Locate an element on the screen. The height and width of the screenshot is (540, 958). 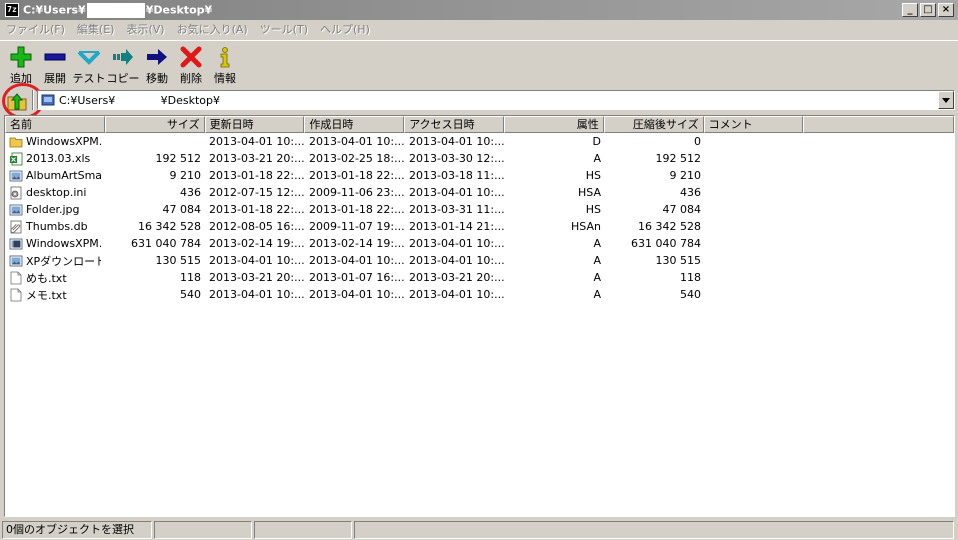
menu-edit: 編集(E) is located at coordinates (96, 29).